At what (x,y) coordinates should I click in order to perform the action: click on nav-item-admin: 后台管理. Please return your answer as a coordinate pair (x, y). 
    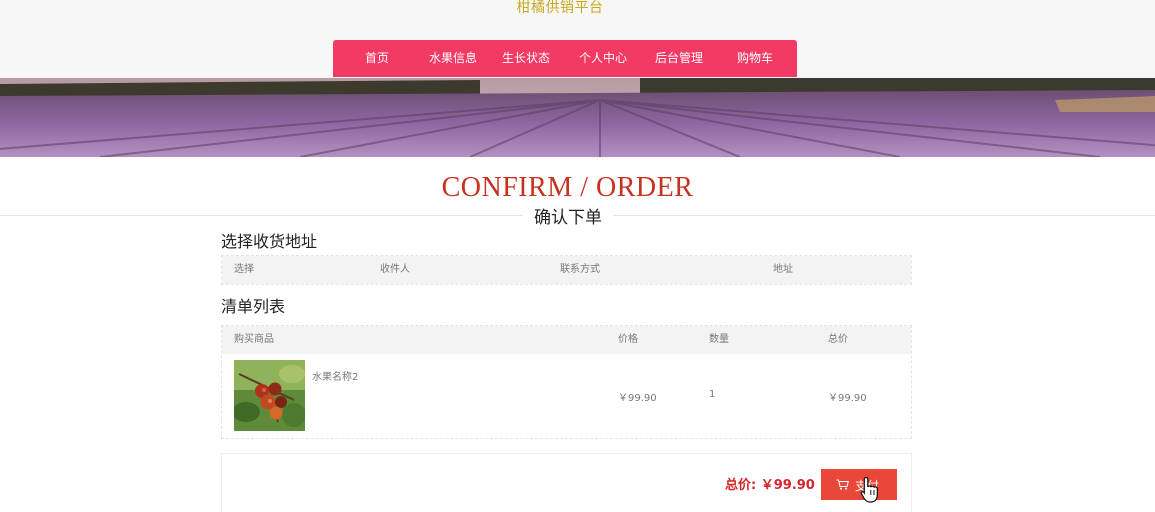
    Looking at the image, I should click on (679, 58).